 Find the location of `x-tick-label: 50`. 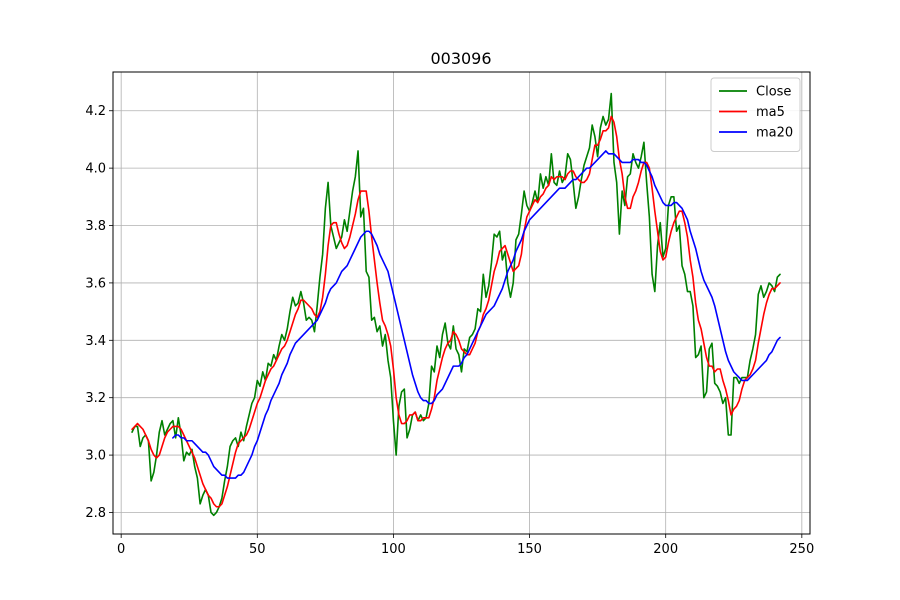

x-tick-label: 50 is located at coordinates (257, 549).